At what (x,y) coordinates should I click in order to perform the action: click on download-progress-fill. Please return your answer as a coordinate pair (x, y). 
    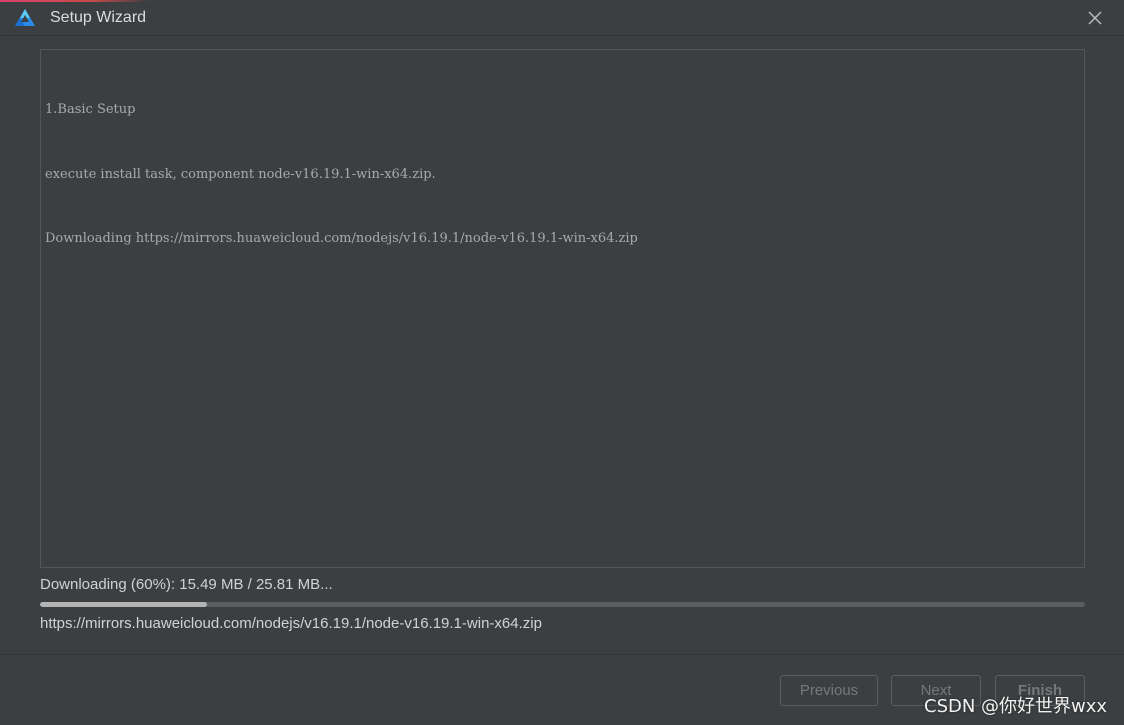
    Looking at the image, I should click on (124, 604).